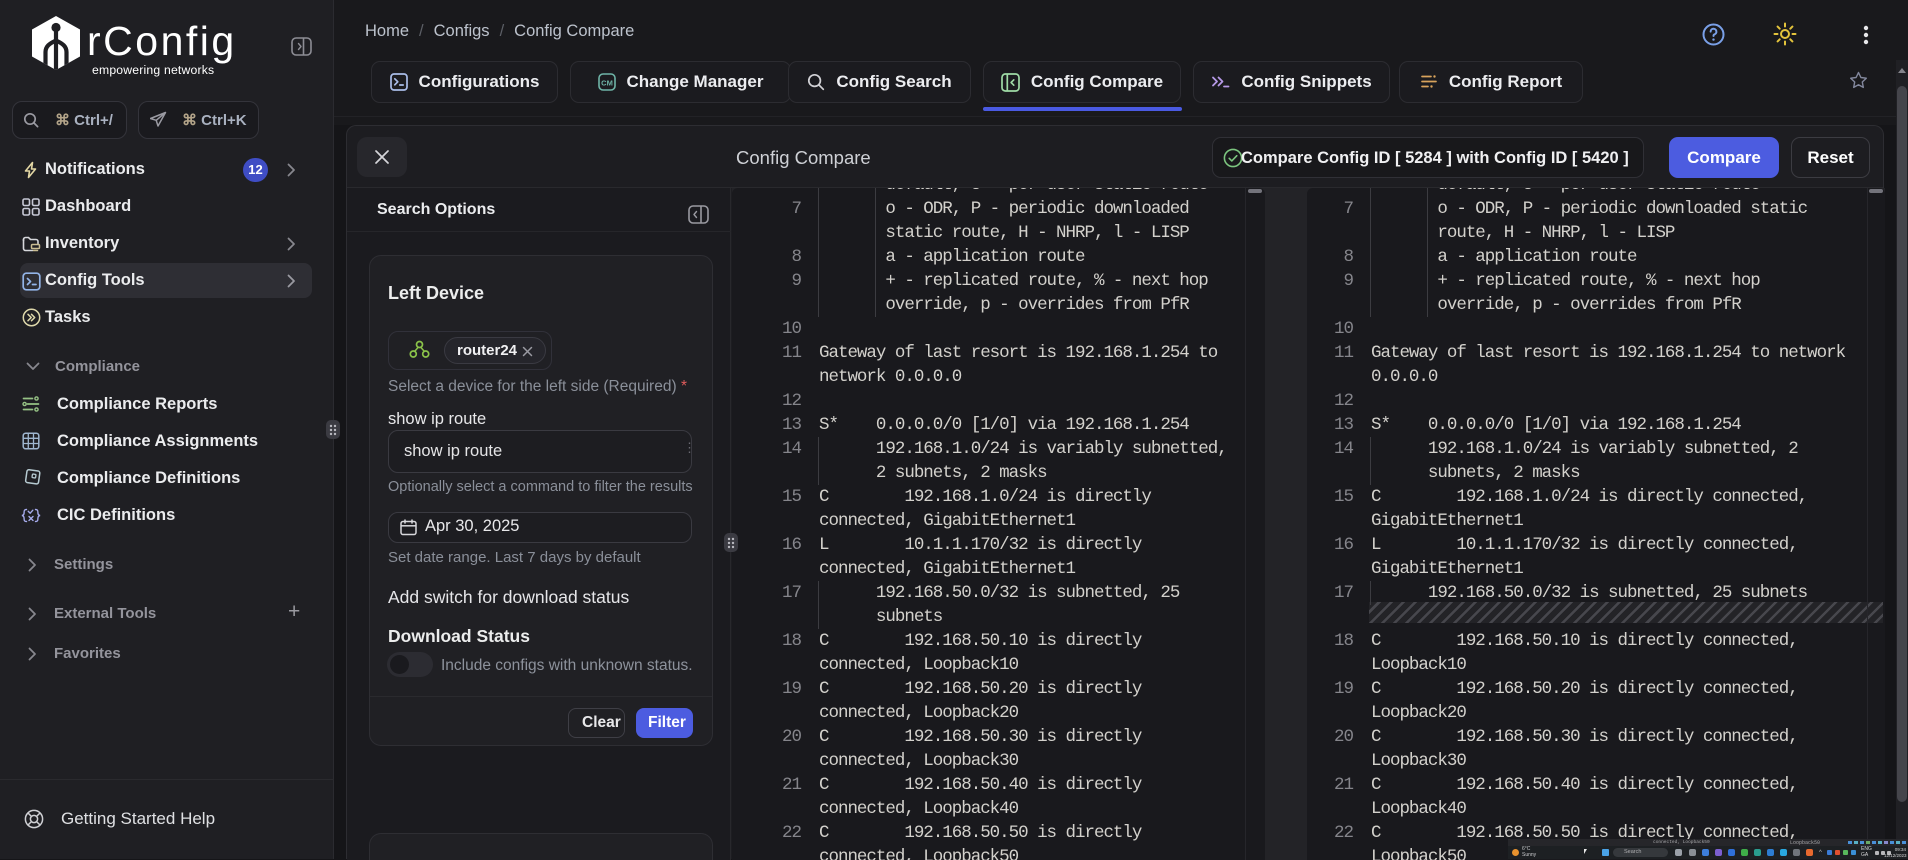 The height and width of the screenshot is (860, 1908). I want to click on svg-text: CM, so click(607, 82).